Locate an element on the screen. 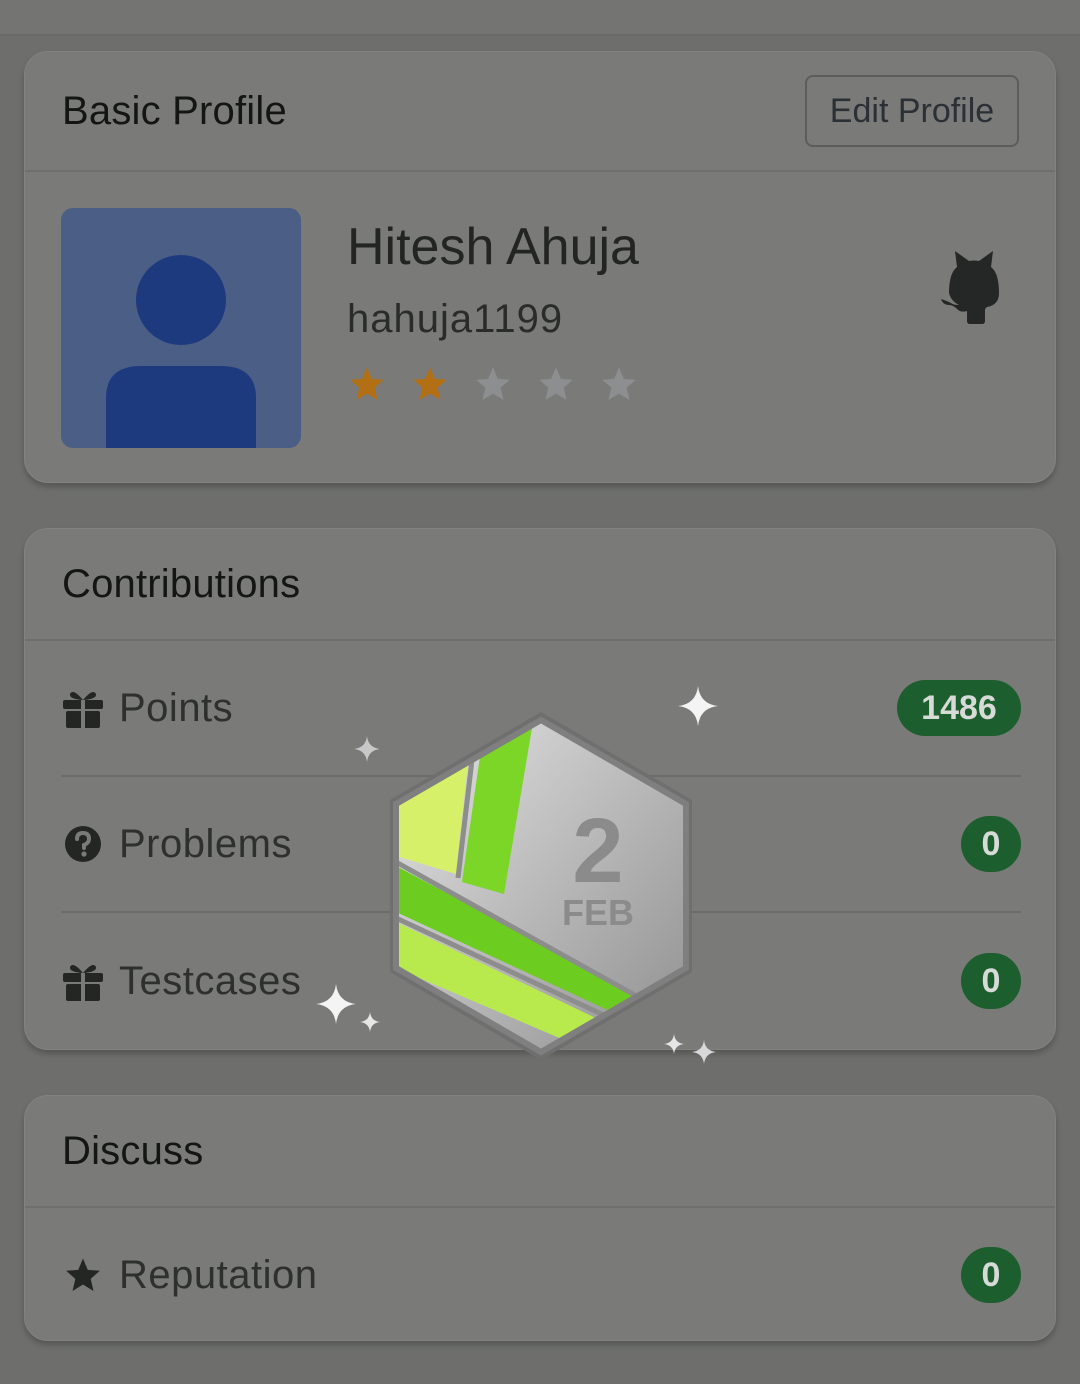 The image size is (1080, 1384). reputation-badge: 0 is located at coordinates (991, 1275).